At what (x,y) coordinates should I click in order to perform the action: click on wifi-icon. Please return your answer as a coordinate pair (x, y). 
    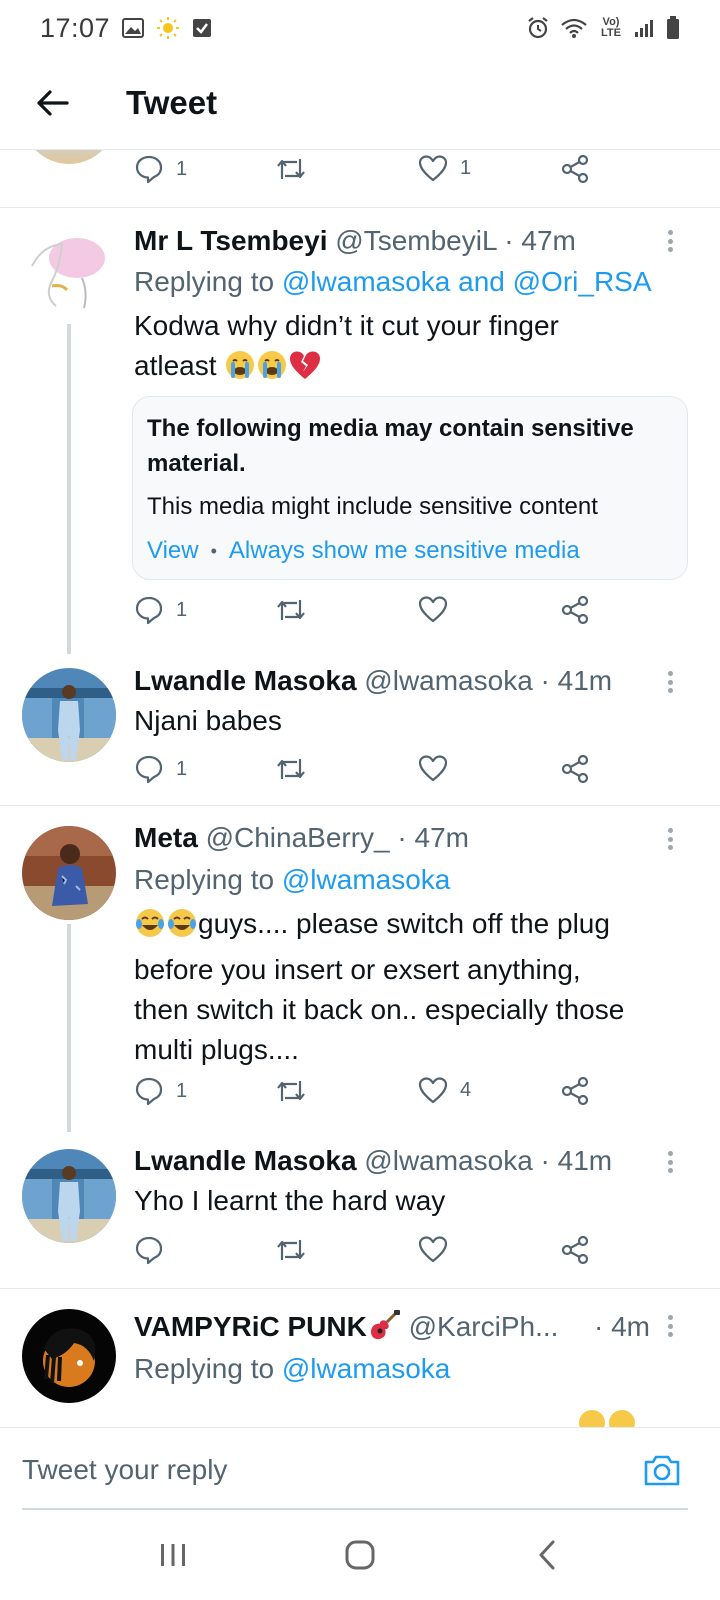
    Looking at the image, I should click on (574, 28).